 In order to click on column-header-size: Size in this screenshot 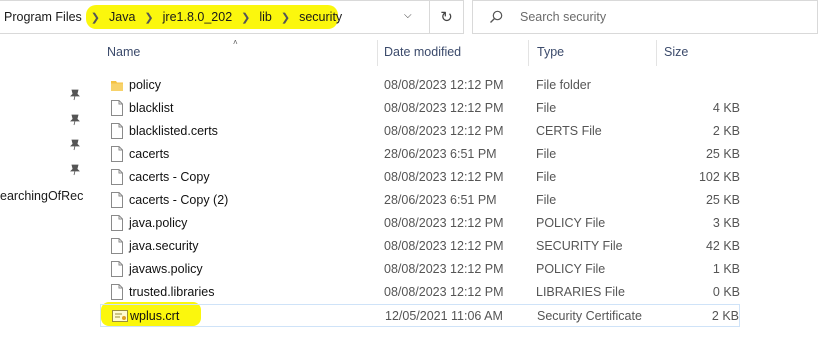, I will do `click(676, 52)`.